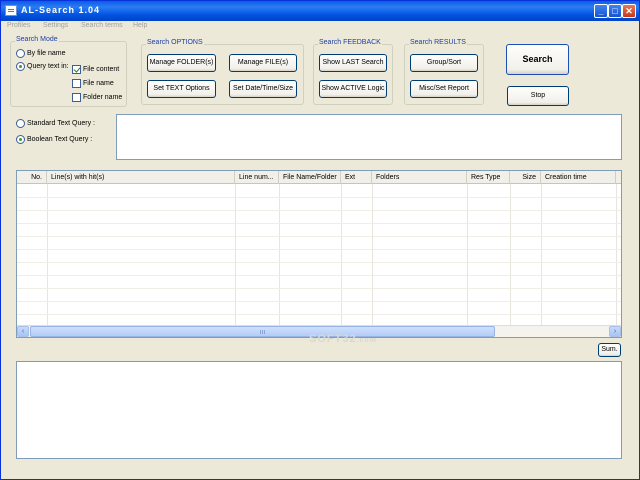  What do you see at coordinates (98, 83) in the screenshot?
I see `file-name-label: File name` at bounding box center [98, 83].